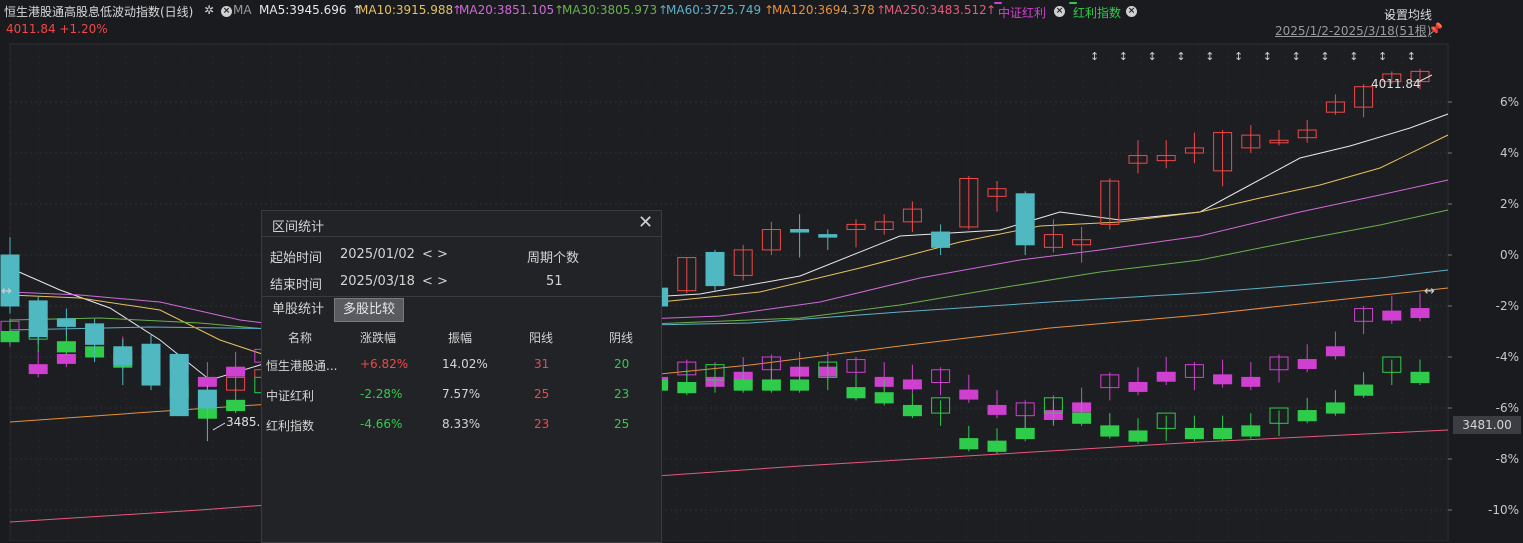  I want to click on table-row: 中证红利 -2.28% 7.57% 25 23, so click(461, 397).